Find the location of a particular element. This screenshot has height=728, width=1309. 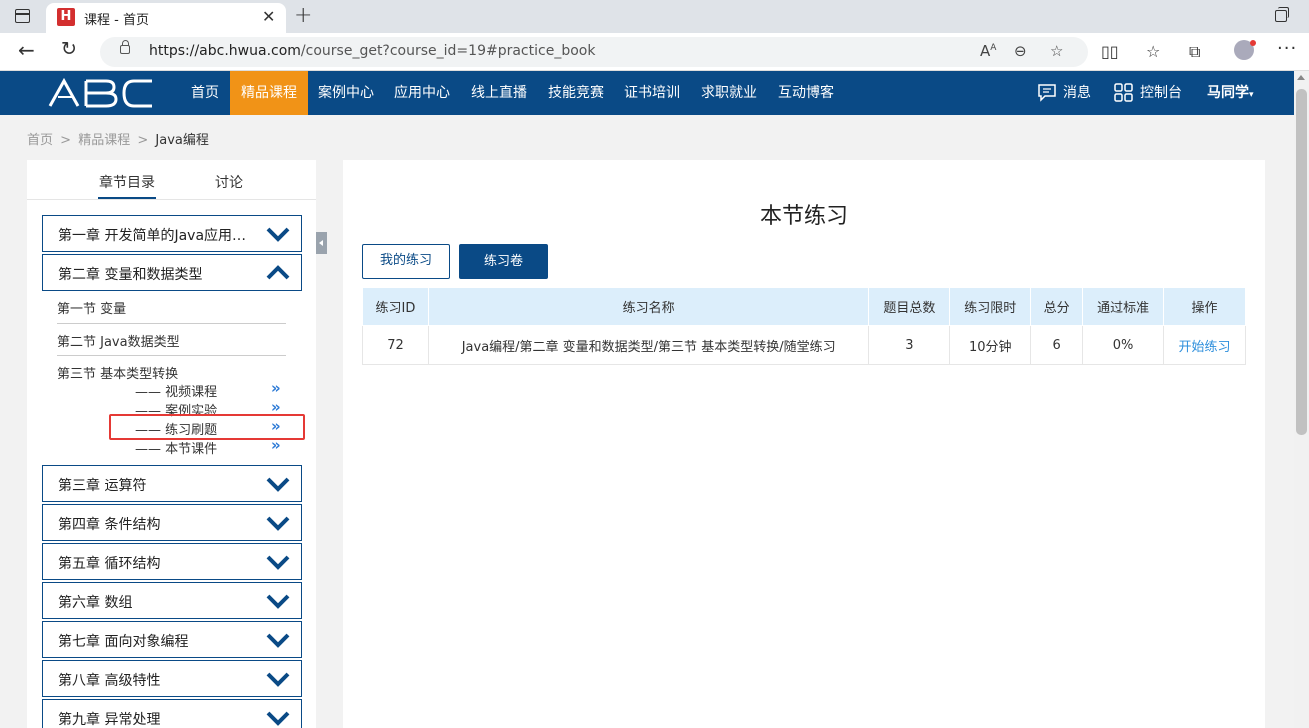

page-scrollbar is located at coordinates (1301, 399).